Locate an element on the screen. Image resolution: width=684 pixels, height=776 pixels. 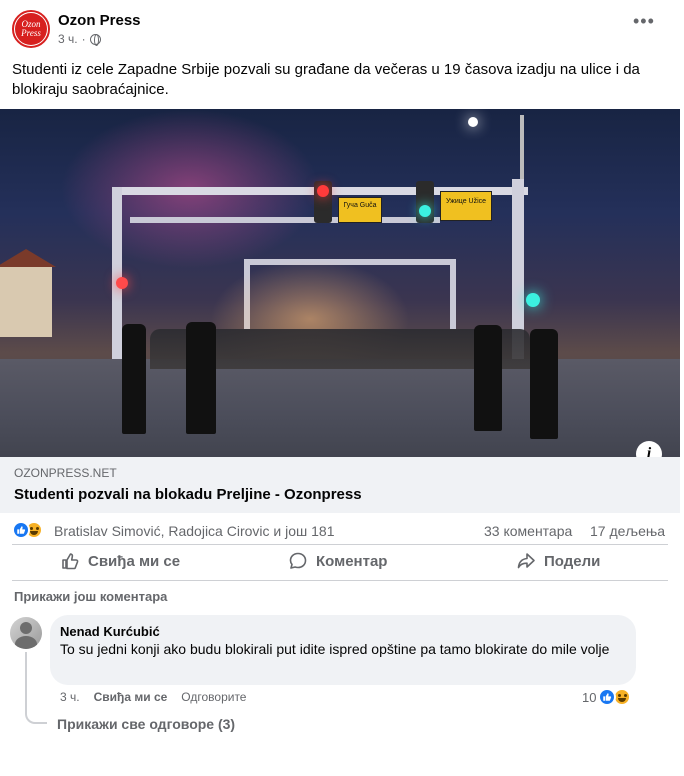
more-options-icon: ••• is located at coordinates (644, 21).